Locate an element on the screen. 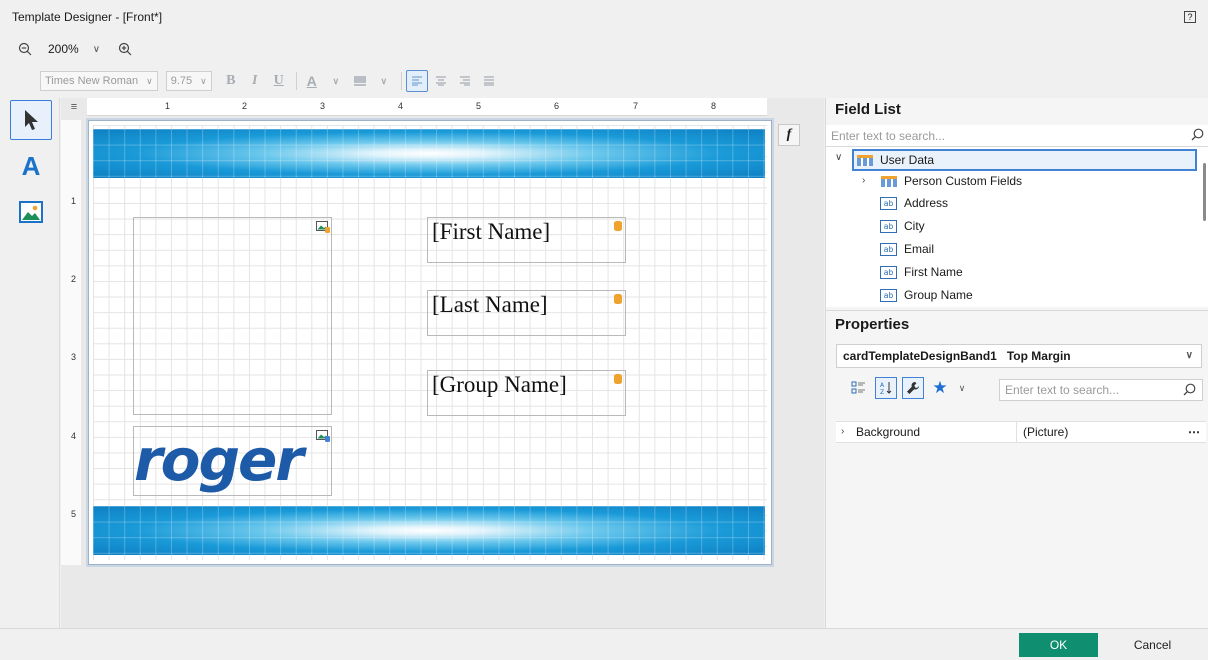 The image size is (1208, 660). picture-tool is located at coordinates (31, 212).